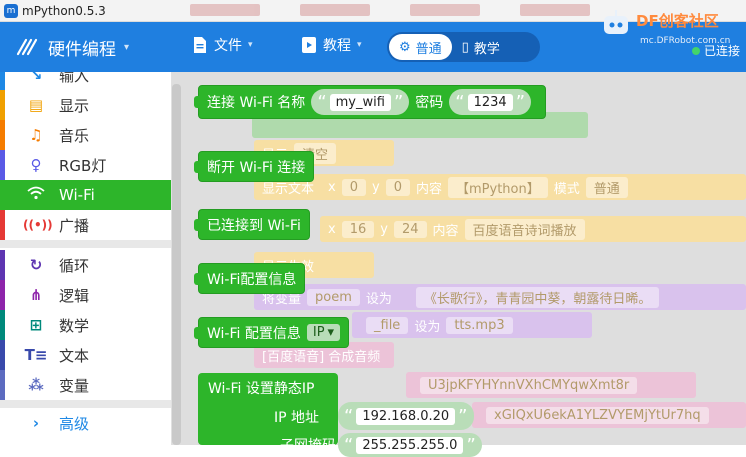 The image size is (746, 457). I want to click on sidebar-item-label: 输入, so click(74, 78).